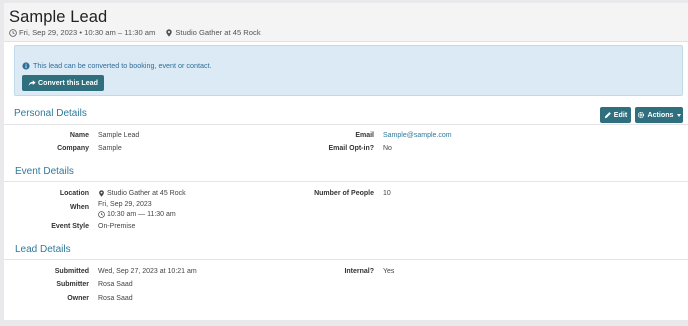 Image resolution: width=688 pixels, height=326 pixels. I want to click on people-value: 10, so click(387, 193).